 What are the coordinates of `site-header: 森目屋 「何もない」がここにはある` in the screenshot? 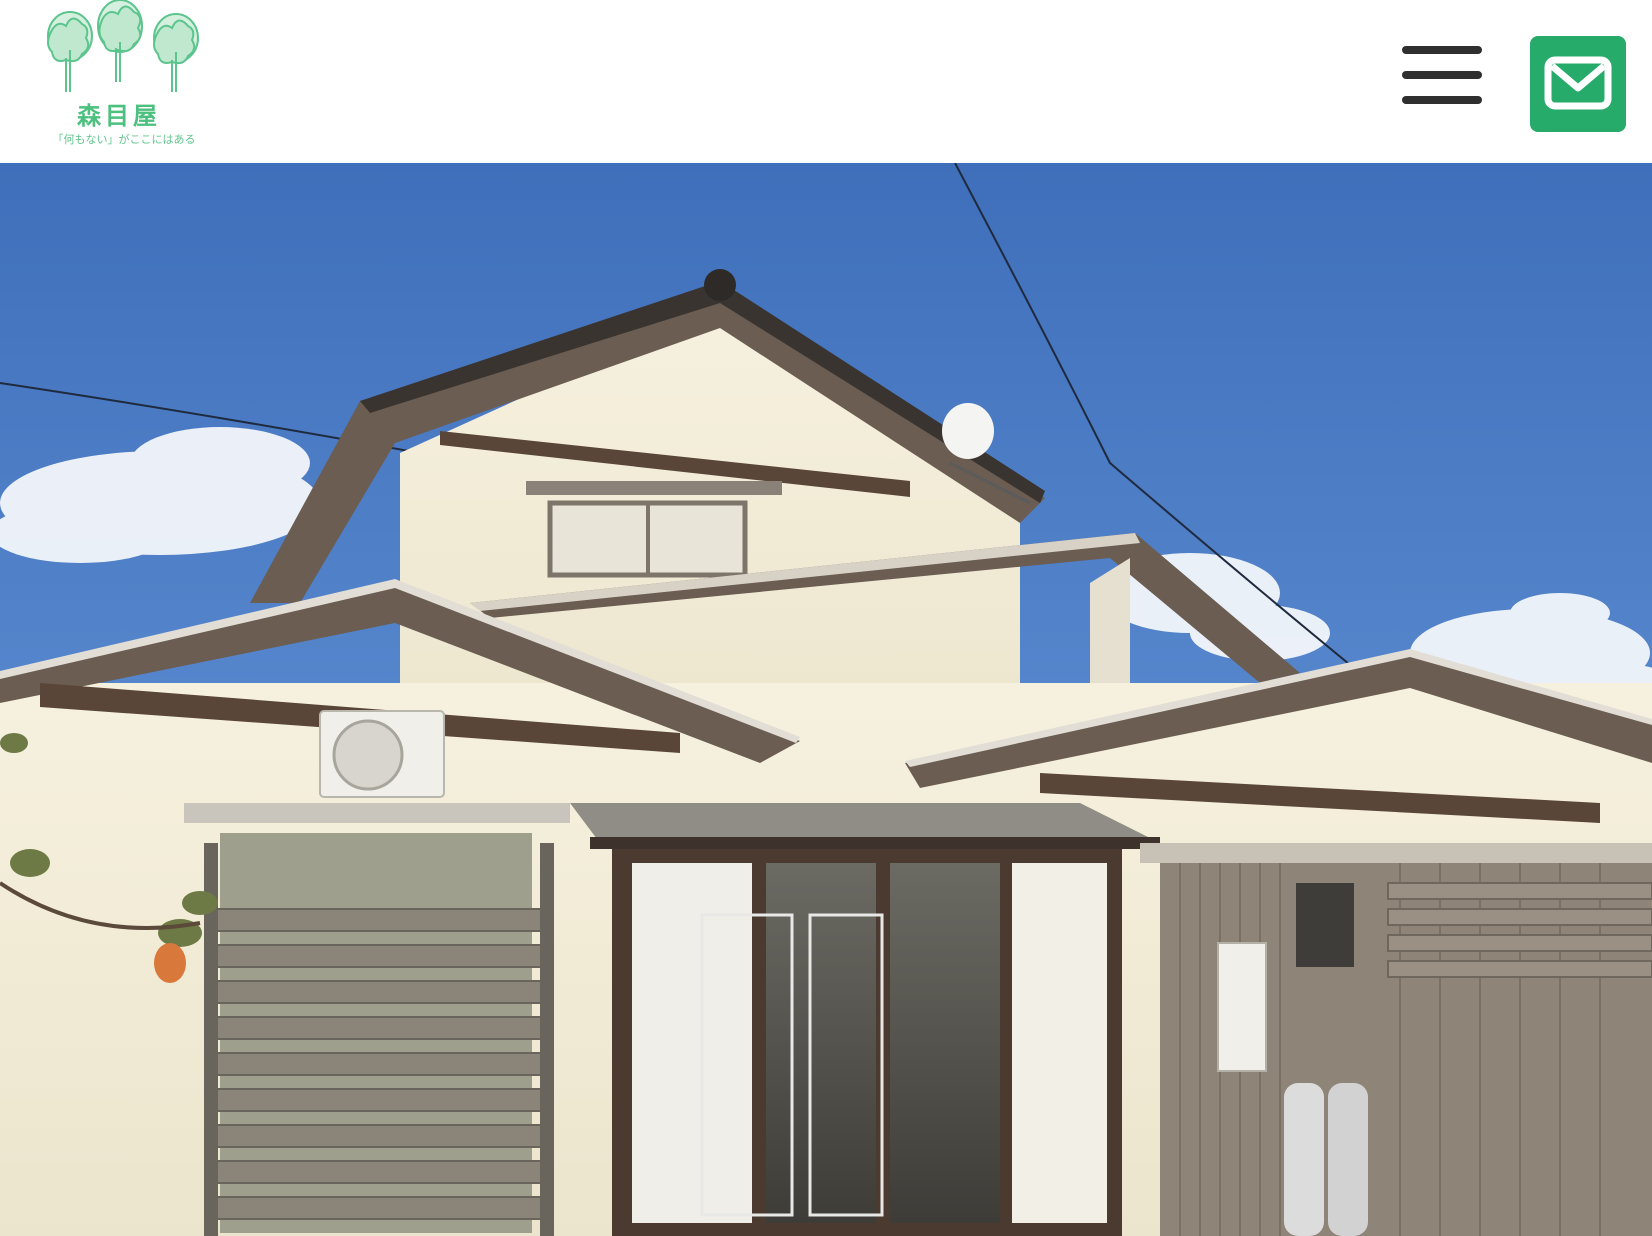 It's located at (826, 81).